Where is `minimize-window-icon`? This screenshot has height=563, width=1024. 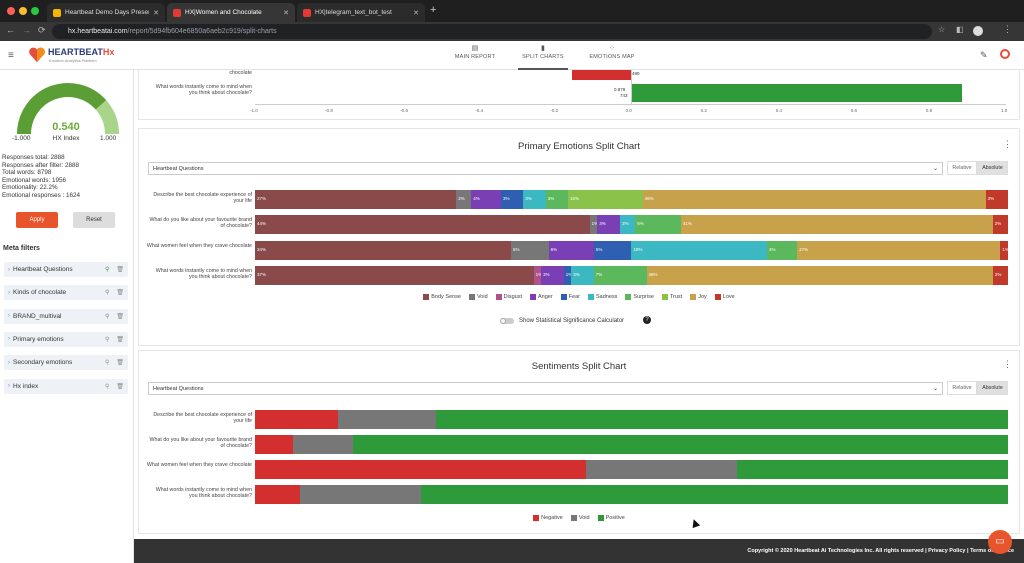
minimize-window-icon is located at coordinates (23, 11).